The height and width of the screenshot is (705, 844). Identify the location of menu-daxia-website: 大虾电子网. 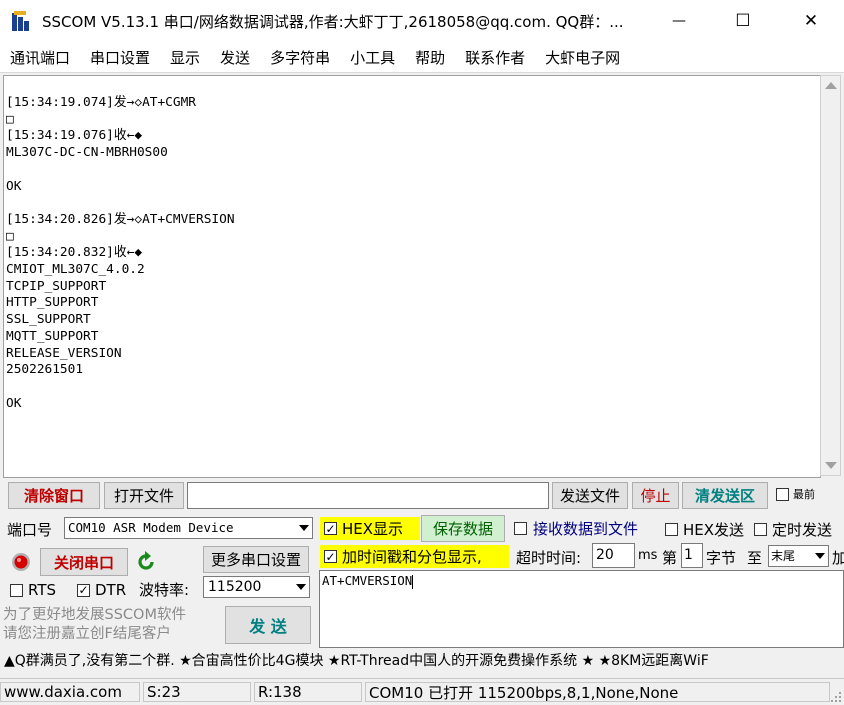
(582, 57).